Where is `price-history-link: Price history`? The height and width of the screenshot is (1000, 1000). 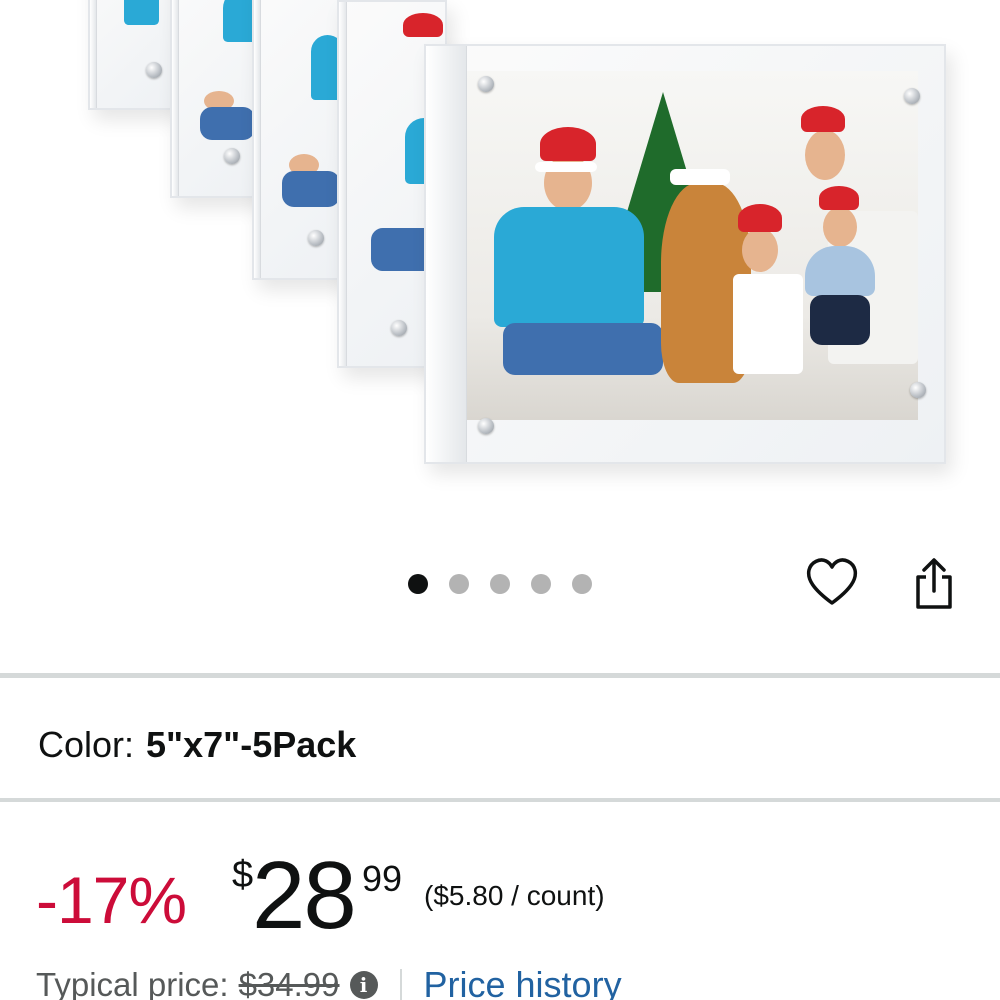 price-history-link: Price history is located at coordinates (523, 982).